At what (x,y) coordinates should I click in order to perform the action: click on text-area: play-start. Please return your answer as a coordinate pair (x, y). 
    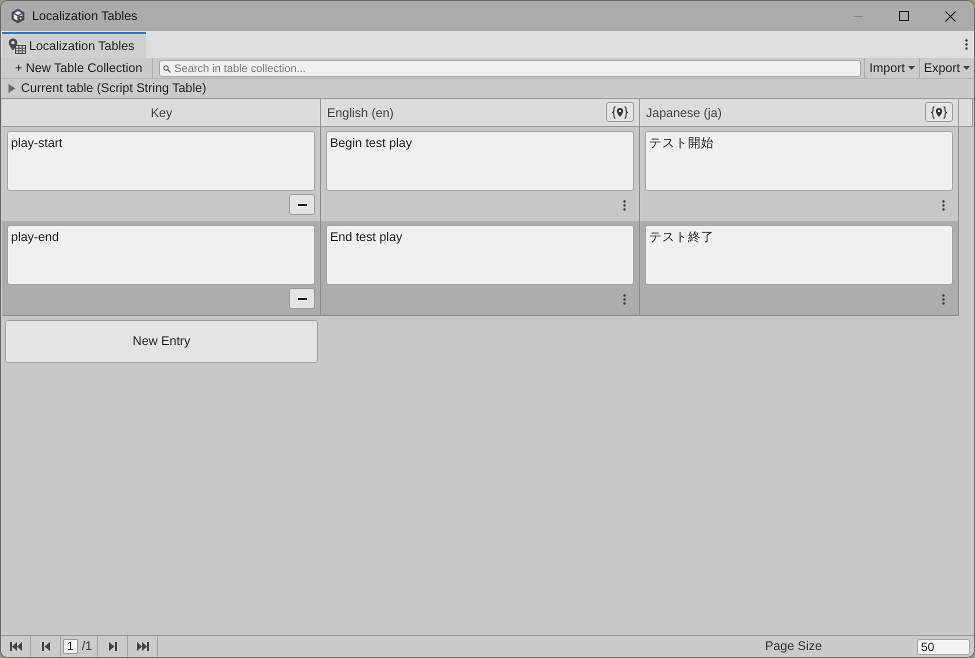
    Looking at the image, I should click on (161, 161).